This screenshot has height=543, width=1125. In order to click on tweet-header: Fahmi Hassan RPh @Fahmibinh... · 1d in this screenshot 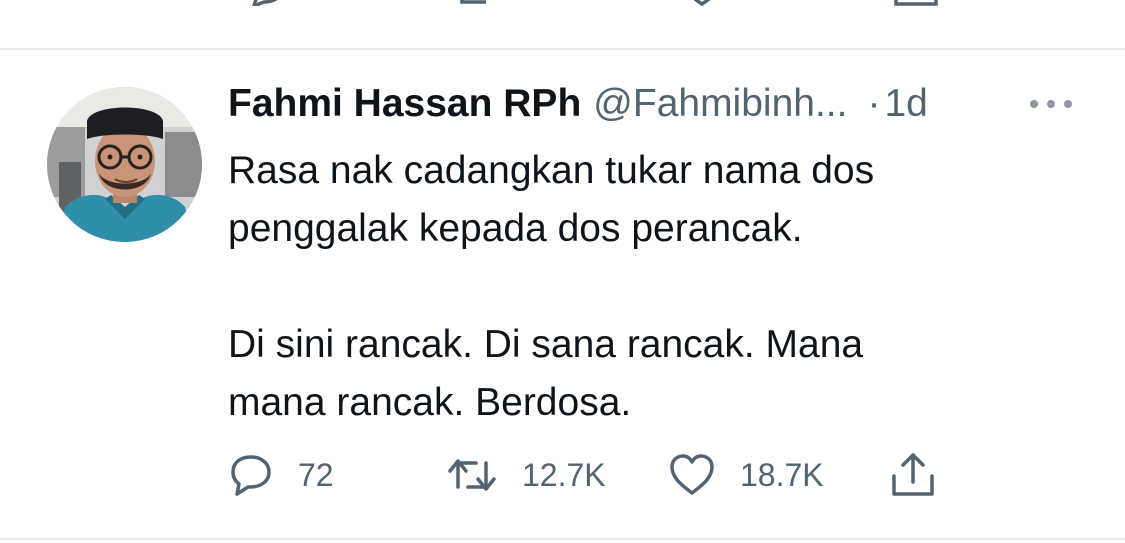, I will do `click(578, 107)`.